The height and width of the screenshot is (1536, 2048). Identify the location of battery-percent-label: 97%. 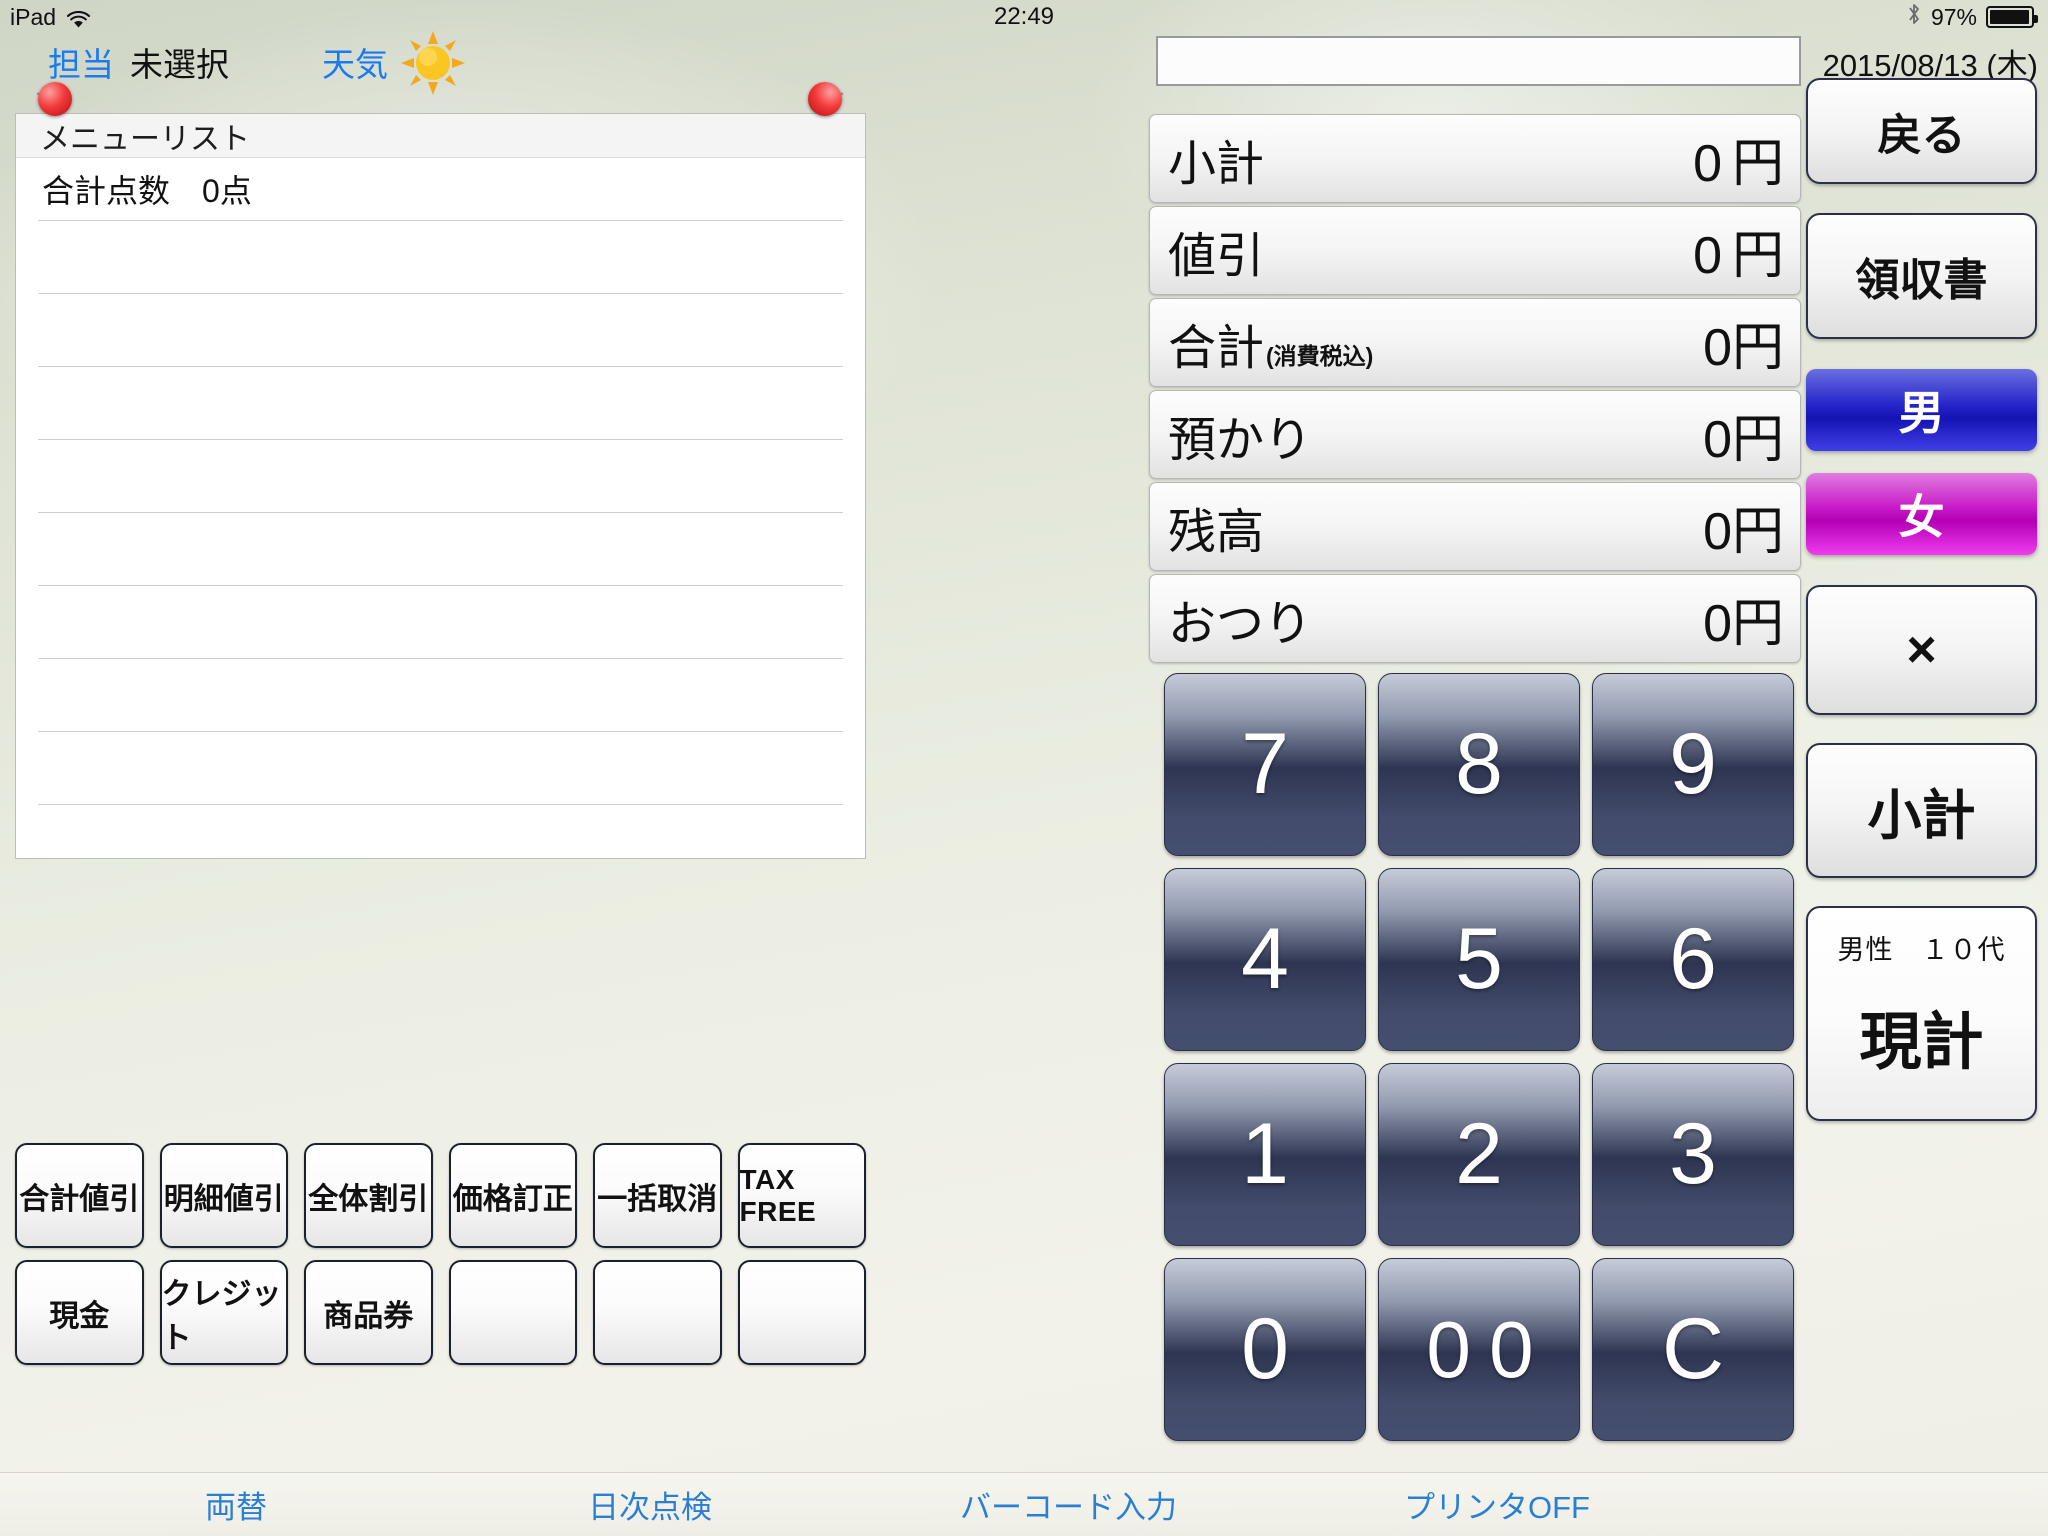
(1953, 16).